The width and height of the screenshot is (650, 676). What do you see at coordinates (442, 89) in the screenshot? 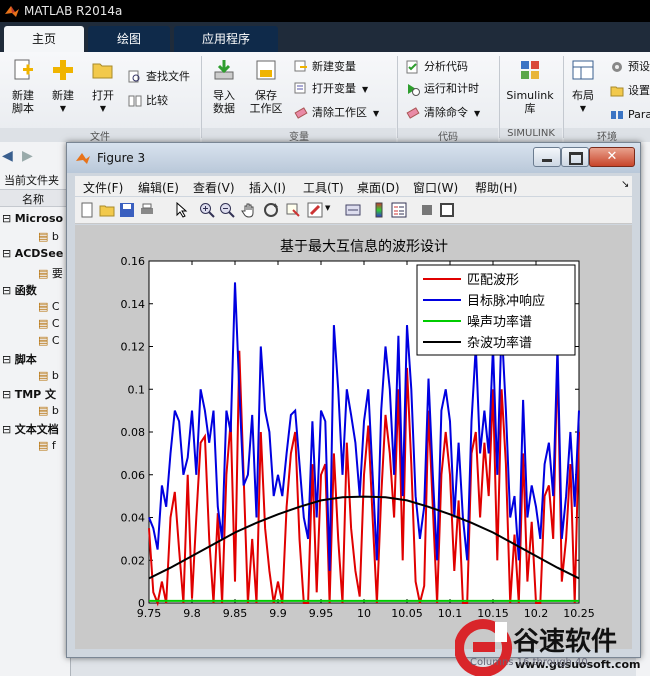
I see `run-and-time-button: 运行和计时` at bounding box center [442, 89].